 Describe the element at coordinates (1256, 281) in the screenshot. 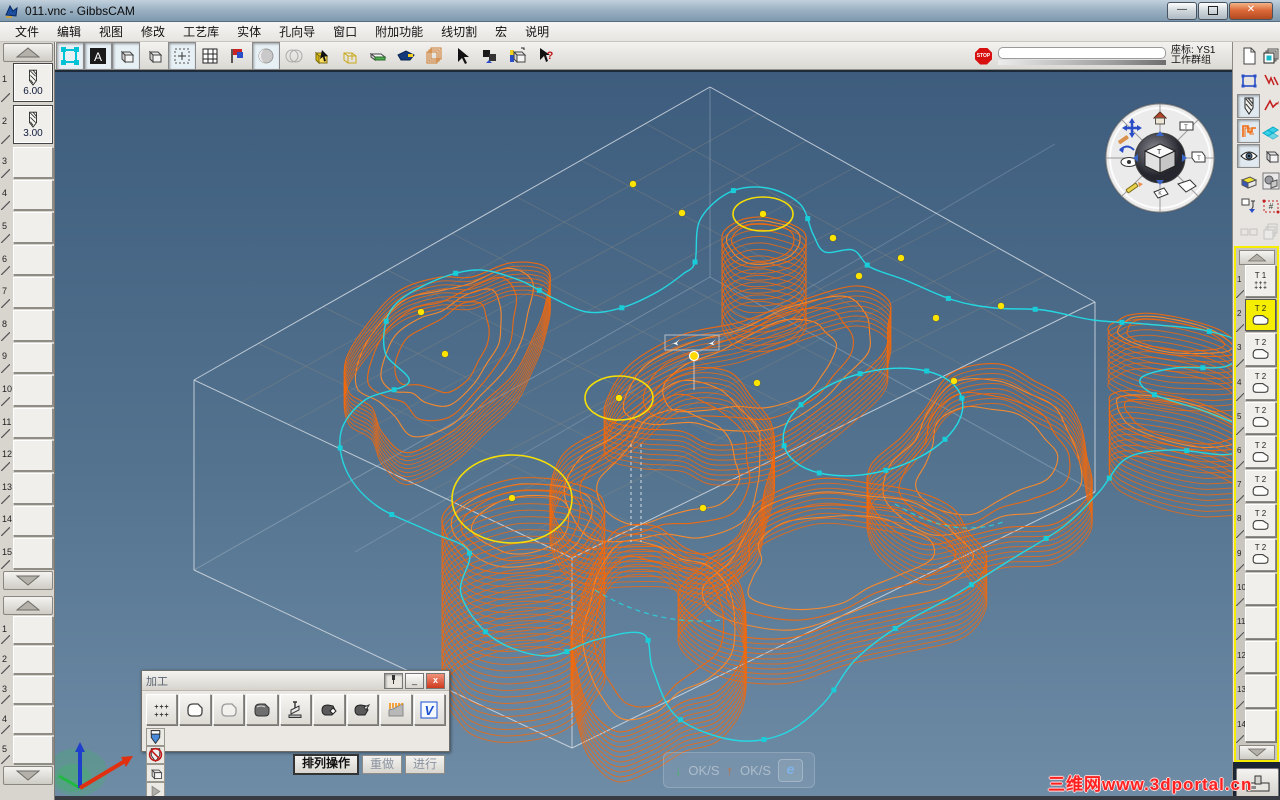

I see `operation-slot-1: 1T 1 +++ +++` at that location.